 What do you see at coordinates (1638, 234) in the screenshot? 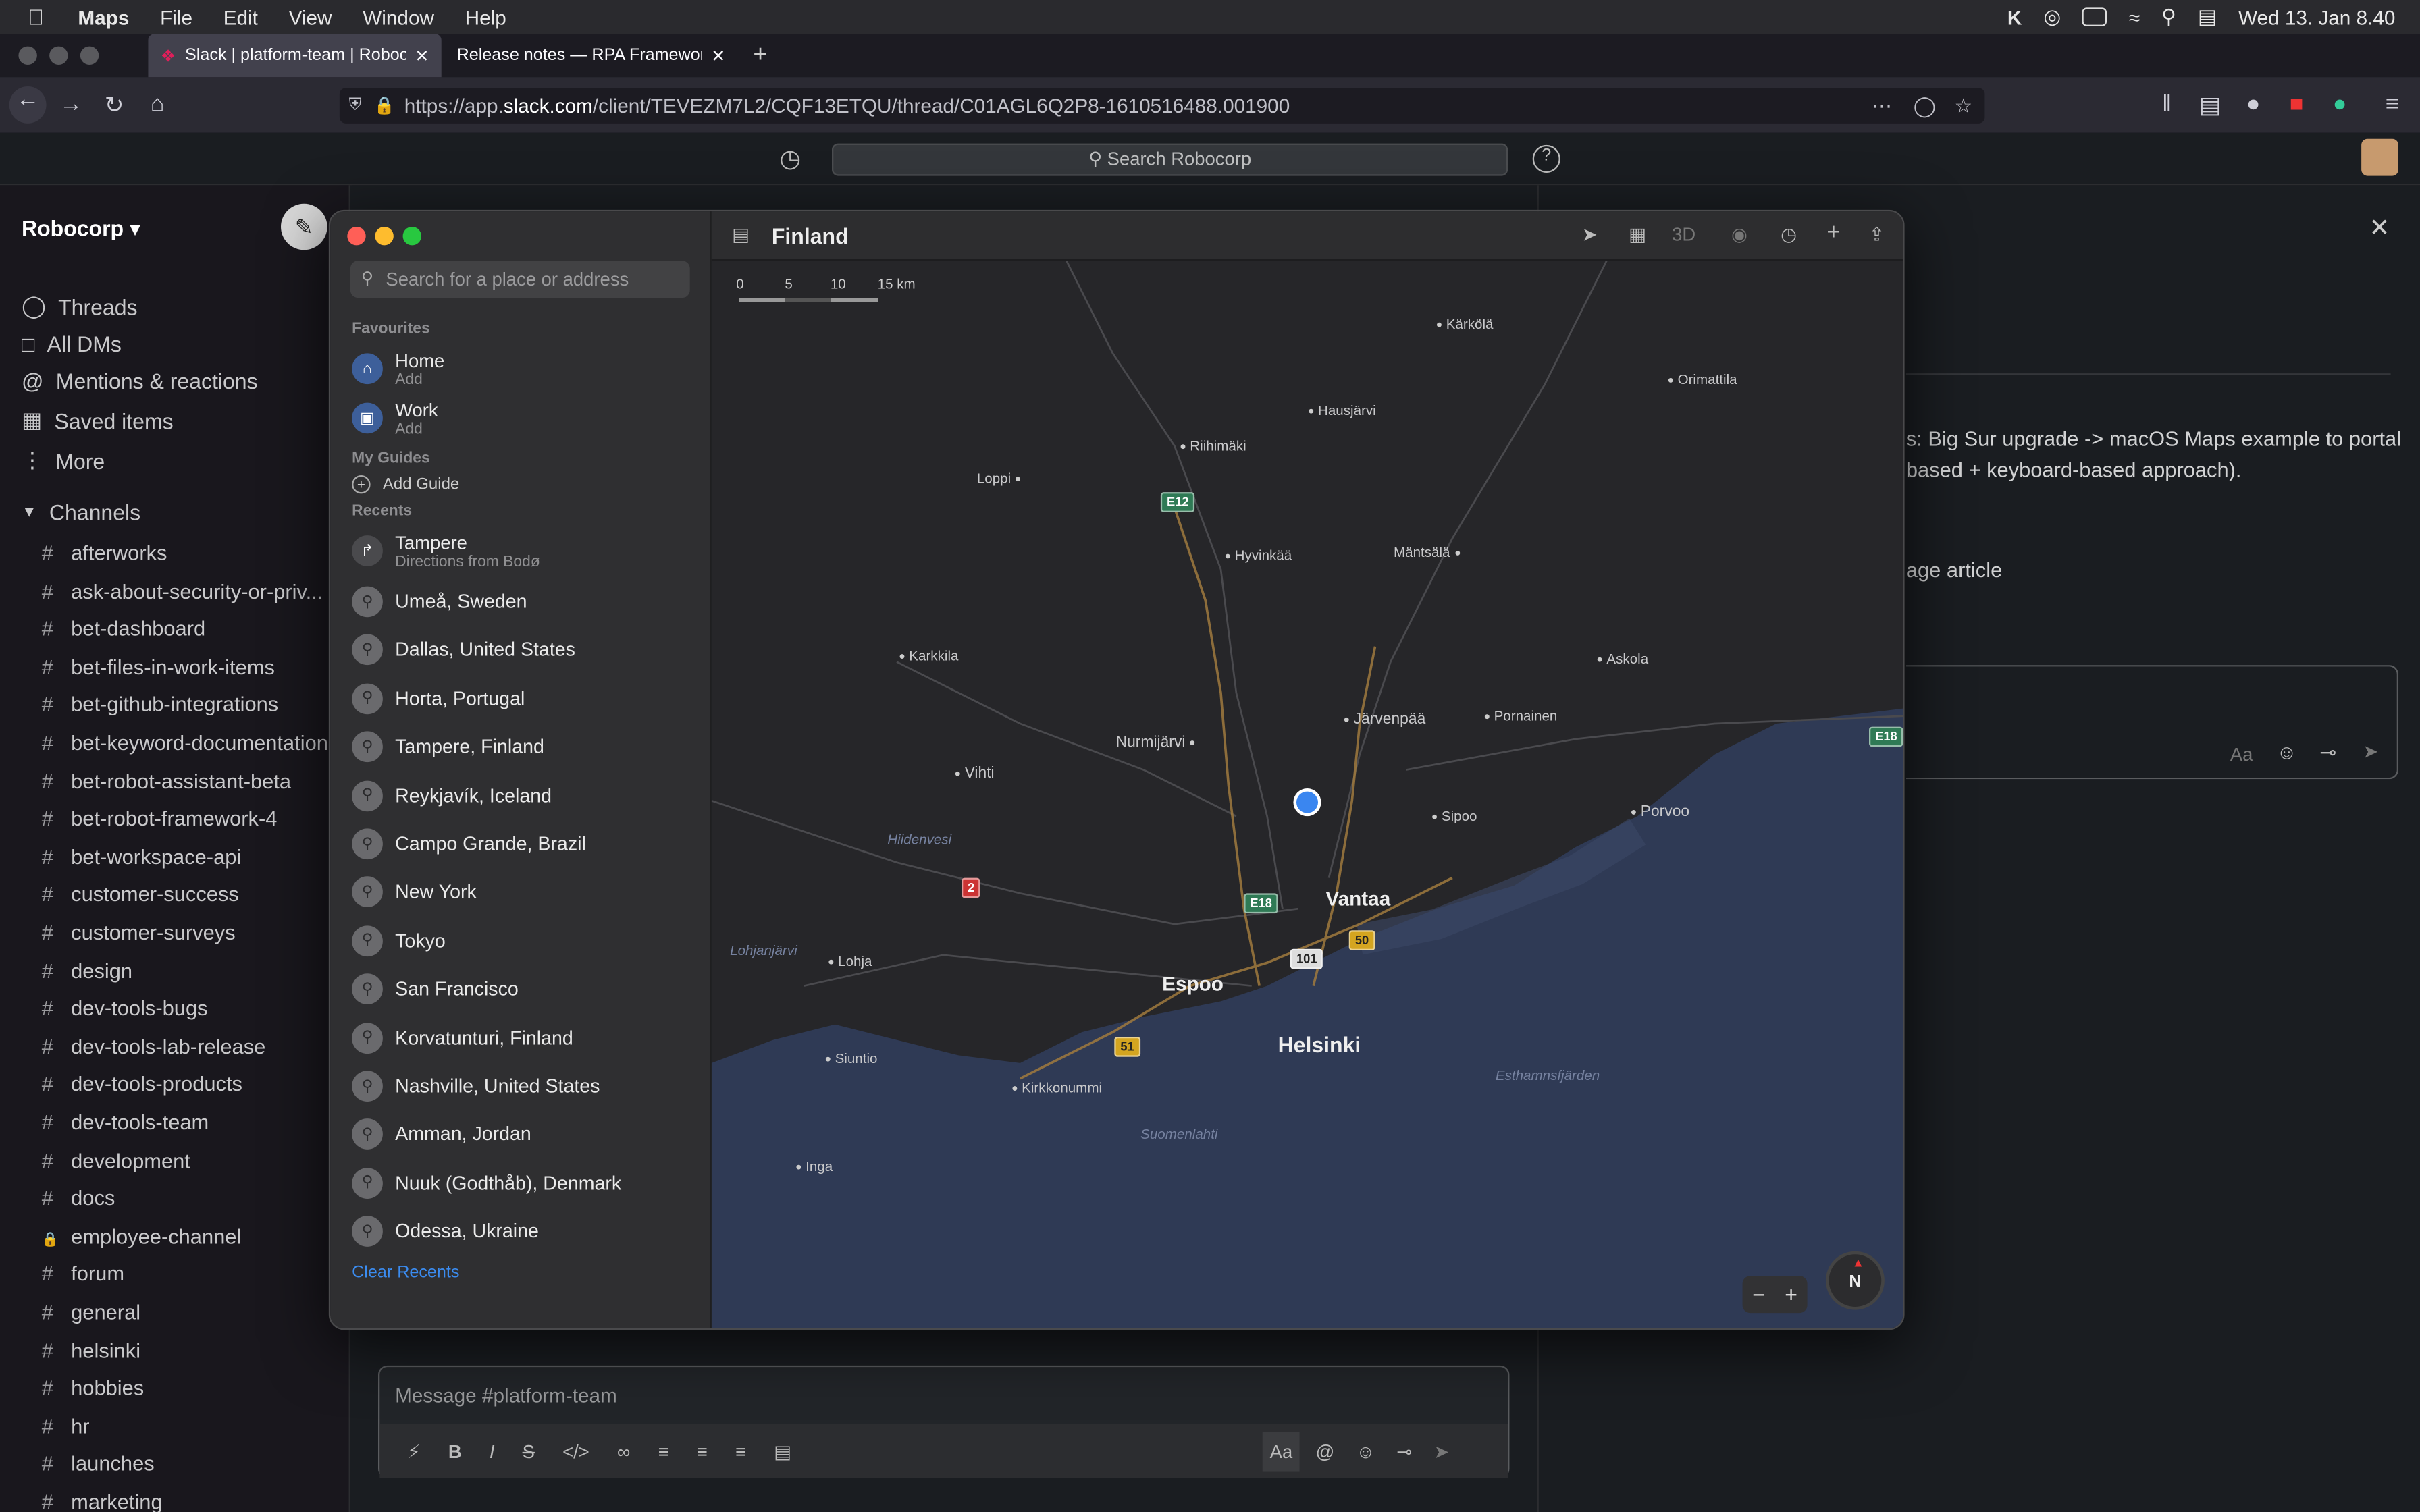
I see `map-mode-icon: ▦` at bounding box center [1638, 234].